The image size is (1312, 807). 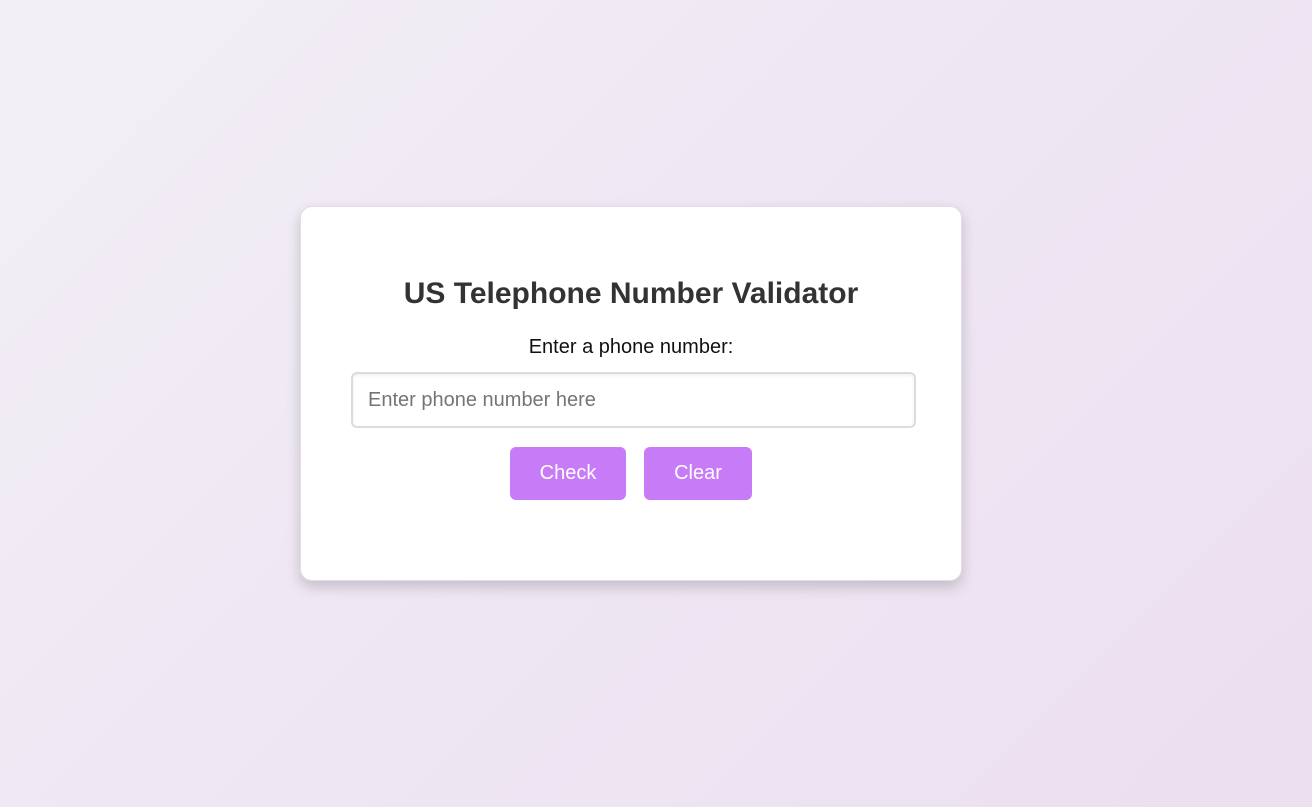 I want to click on check-button: Check, so click(x=568, y=473).